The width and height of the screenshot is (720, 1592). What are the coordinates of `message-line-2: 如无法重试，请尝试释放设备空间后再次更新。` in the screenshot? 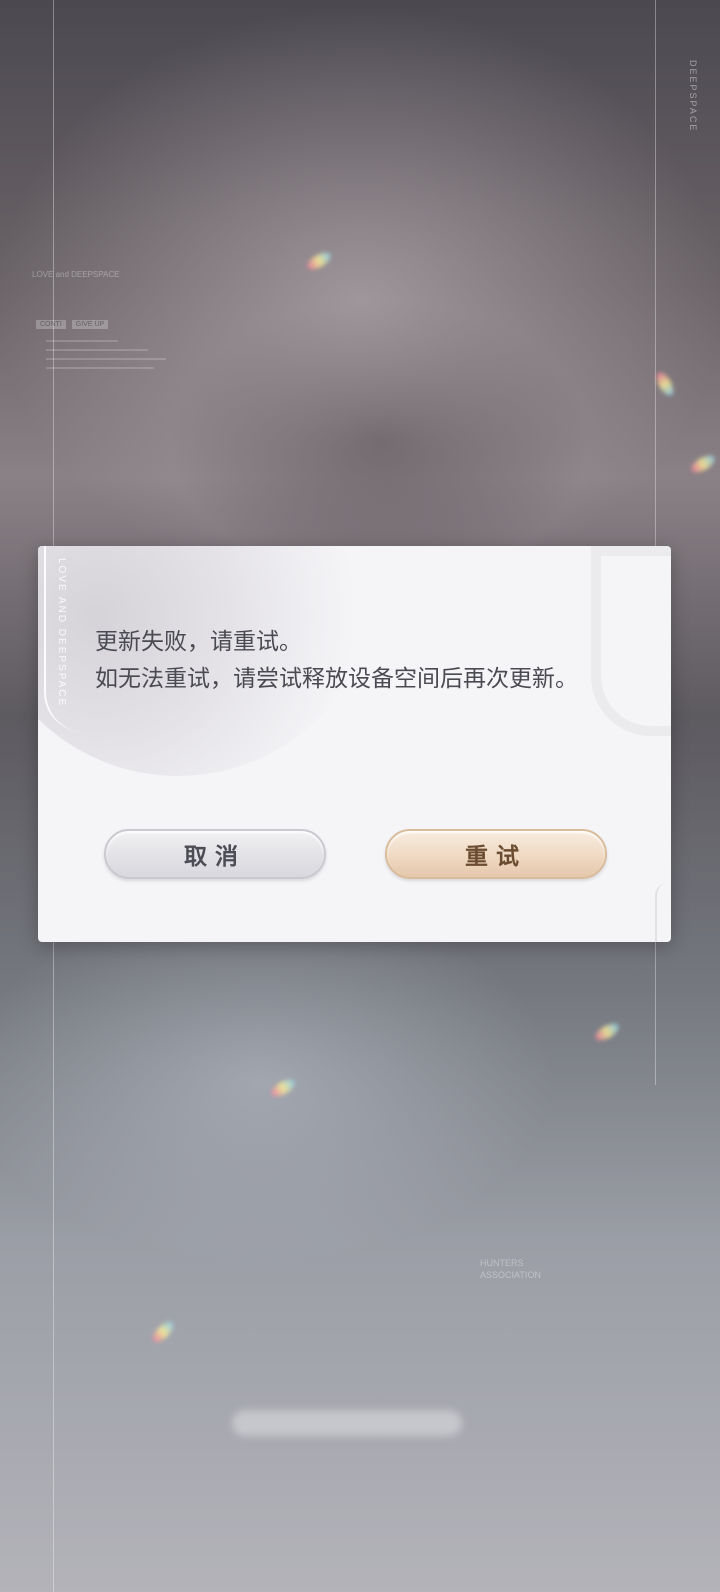 It's located at (336, 679).